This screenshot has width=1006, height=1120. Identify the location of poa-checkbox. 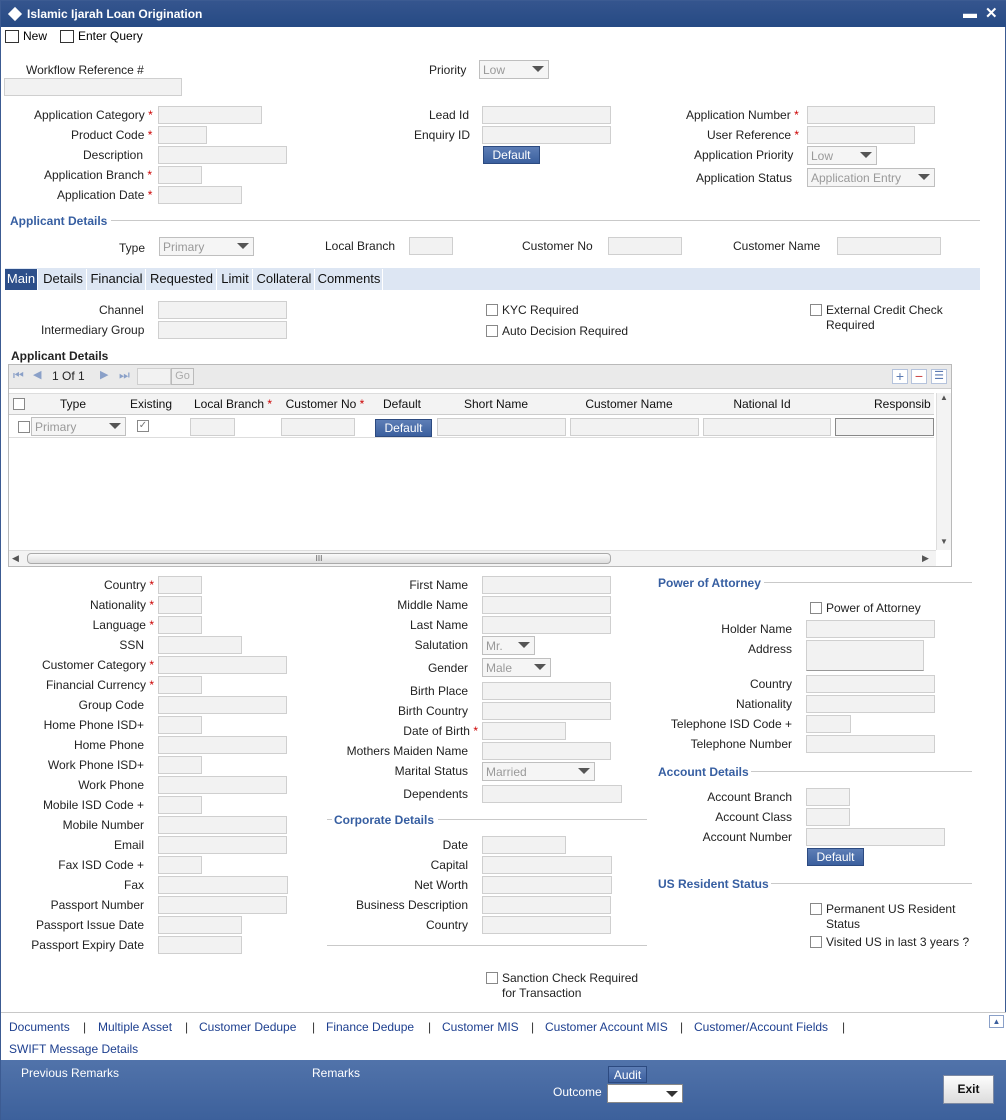
(816, 608).